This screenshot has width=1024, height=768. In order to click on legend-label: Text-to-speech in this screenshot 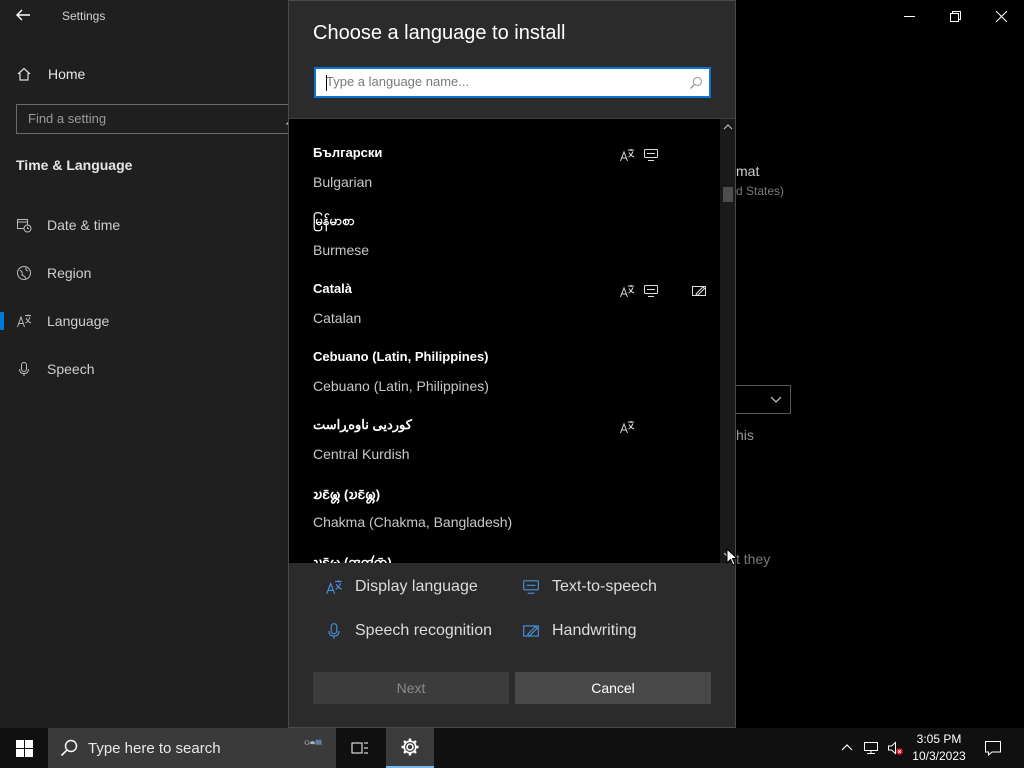, I will do `click(604, 586)`.